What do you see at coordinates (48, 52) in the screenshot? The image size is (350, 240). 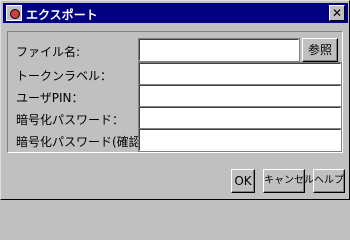 I see `filename-label: ファイル名:` at bounding box center [48, 52].